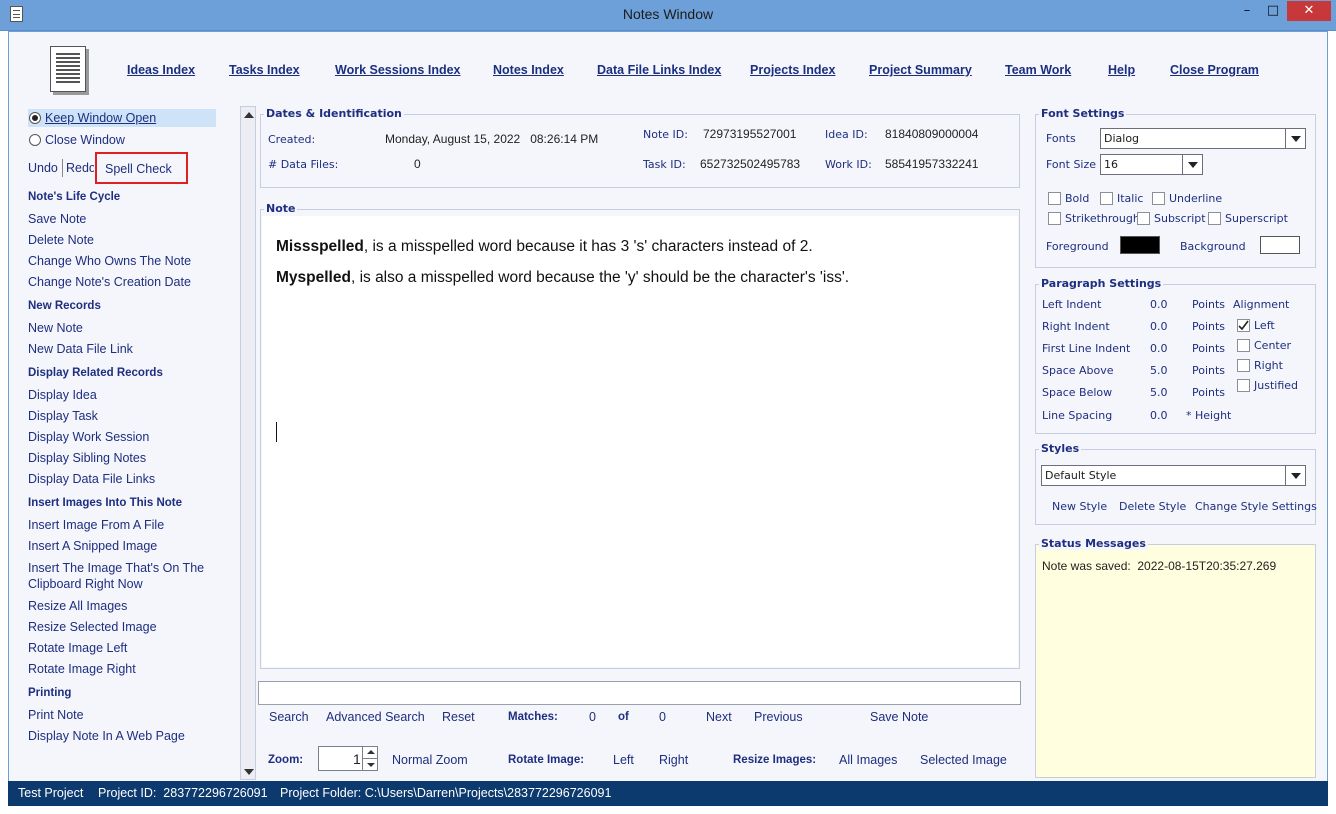 The width and height of the screenshot is (1336, 814). Describe the element at coordinates (1243, 345) in the screenshot. I see `align-center-checkbox` at that location.